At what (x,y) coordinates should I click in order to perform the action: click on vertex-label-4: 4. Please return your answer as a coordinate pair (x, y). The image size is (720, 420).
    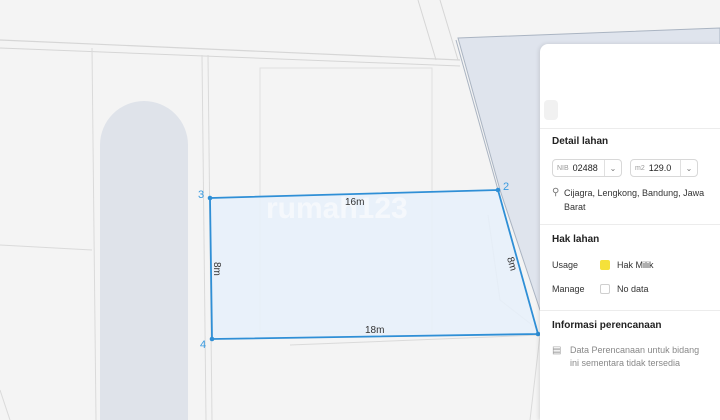
    Looking at the image, I should click on (203, 345).